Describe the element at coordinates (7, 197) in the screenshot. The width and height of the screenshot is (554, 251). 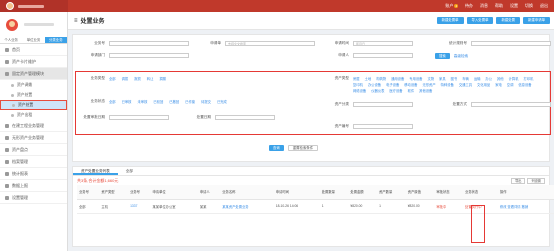
I see `gear-icon` at that location.